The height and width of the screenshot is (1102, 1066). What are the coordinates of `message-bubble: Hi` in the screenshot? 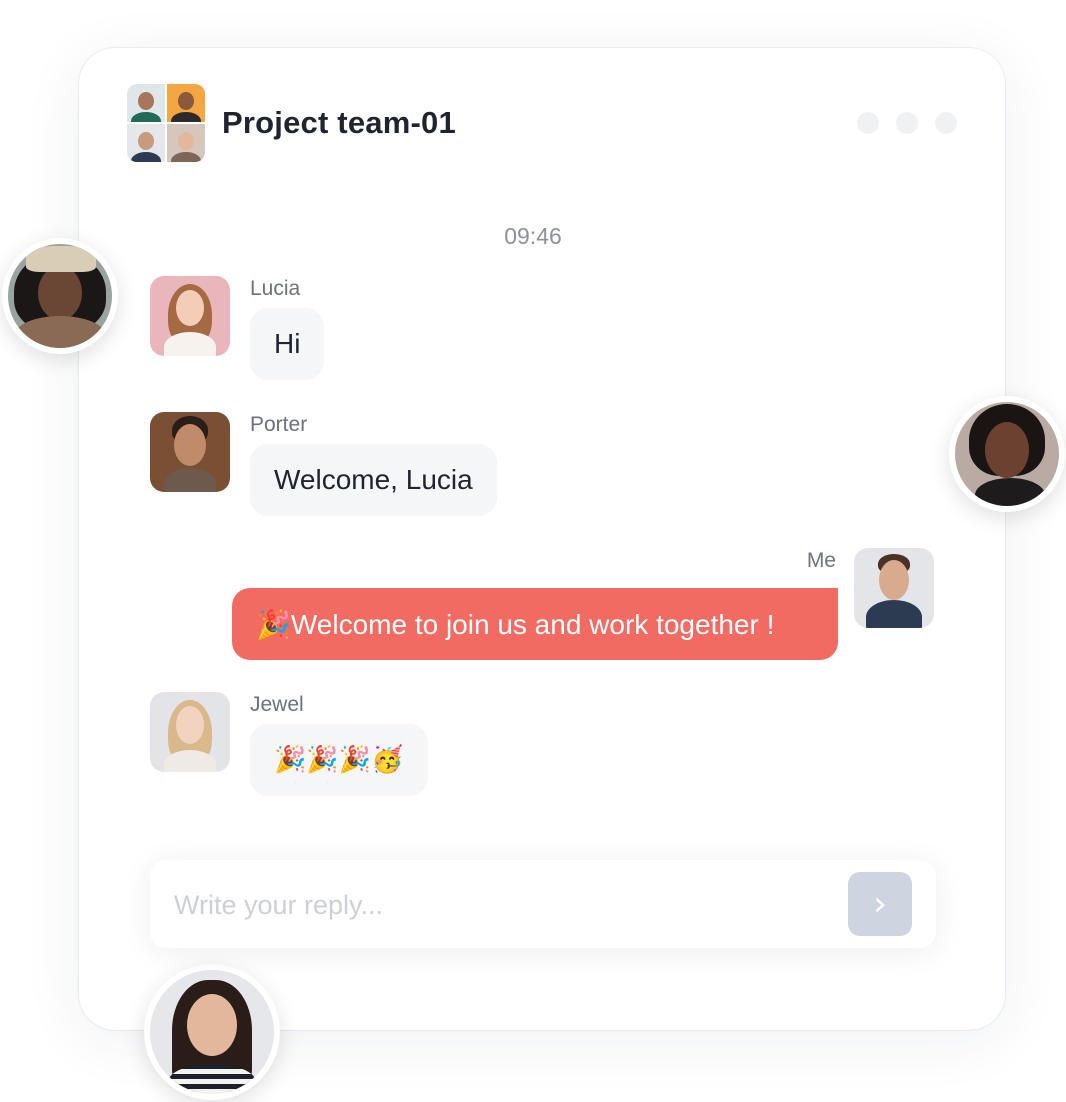 It's located at (287, 344).